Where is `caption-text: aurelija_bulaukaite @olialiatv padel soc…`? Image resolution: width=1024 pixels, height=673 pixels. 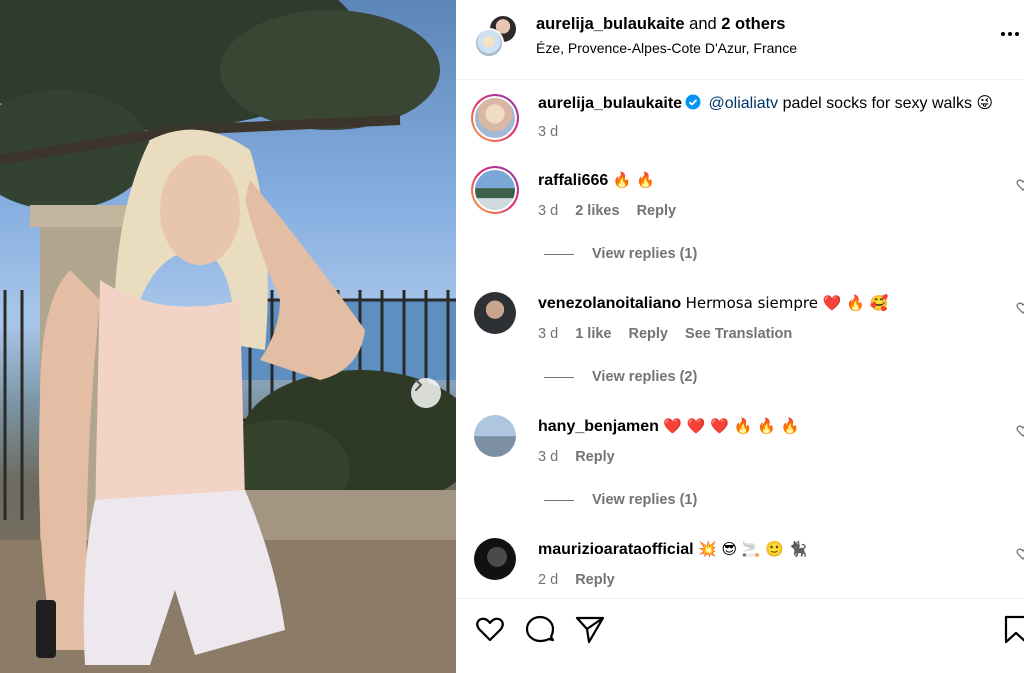
caption-text: aurelija_bulaukaite @olialiatv padel soc… is located at coordinates (765, 103).